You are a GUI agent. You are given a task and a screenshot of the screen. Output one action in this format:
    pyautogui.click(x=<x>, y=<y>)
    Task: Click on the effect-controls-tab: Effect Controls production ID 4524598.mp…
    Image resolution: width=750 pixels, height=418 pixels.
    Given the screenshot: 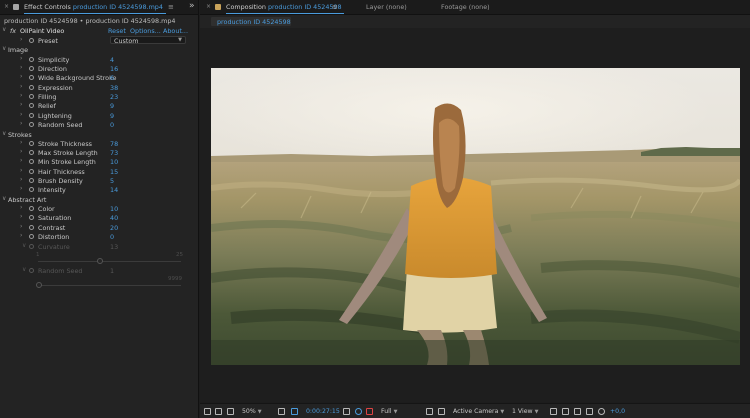 What is the action you would take?
    pyautogui.click(x=93, y=7)
    